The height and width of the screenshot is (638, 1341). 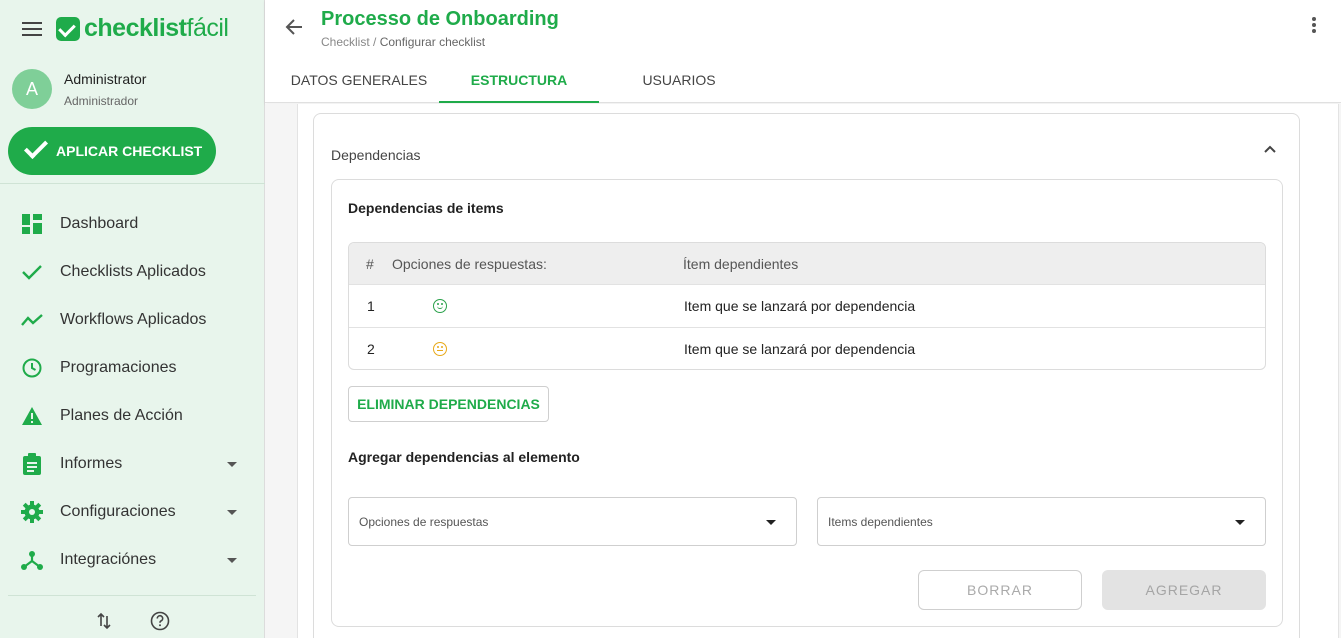 I want to click on dashboard-icon, so click(x=32, y=224).